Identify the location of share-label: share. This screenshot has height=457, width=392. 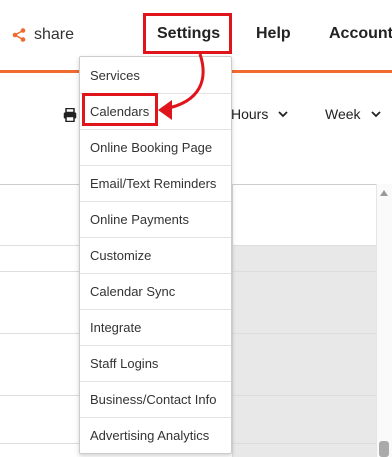
(54, 34).